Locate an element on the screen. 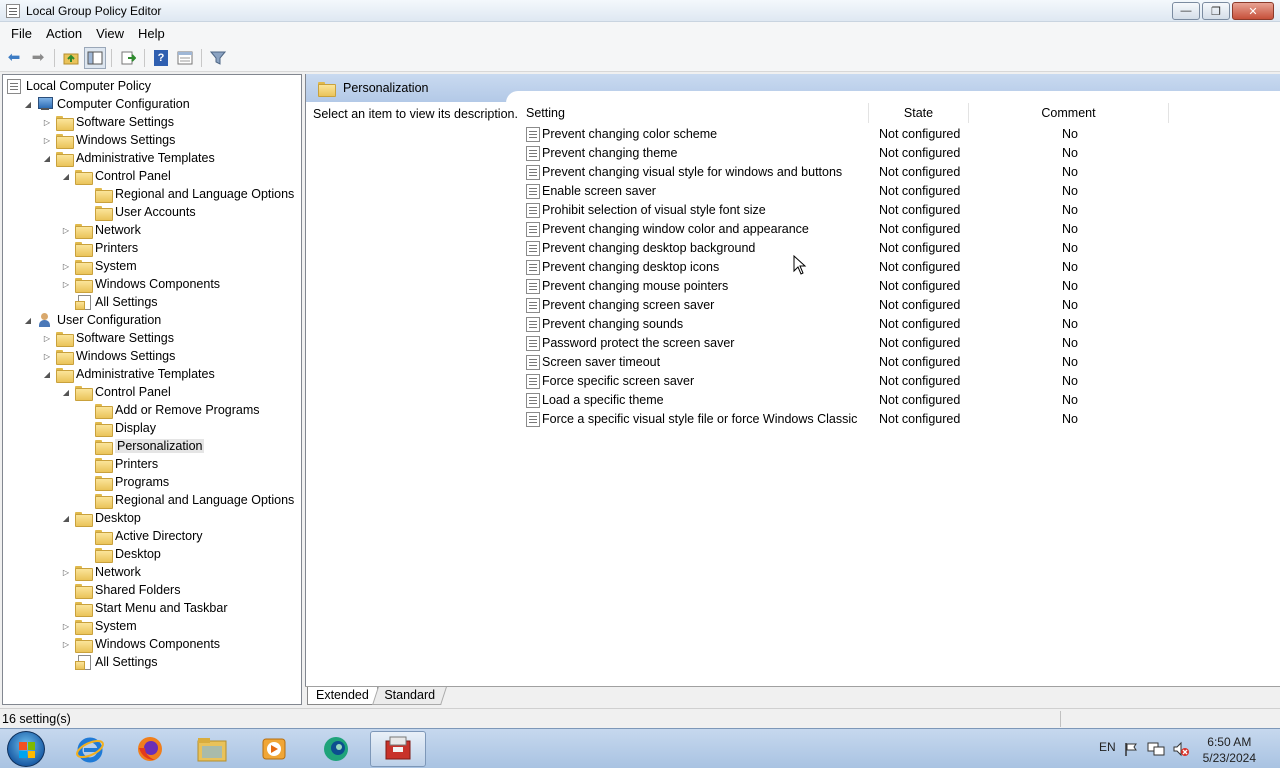 The width and height of the screenshot is (1280, 768). setting-row: Load a specific theme Not configured No is located at coordinates (899, 400).